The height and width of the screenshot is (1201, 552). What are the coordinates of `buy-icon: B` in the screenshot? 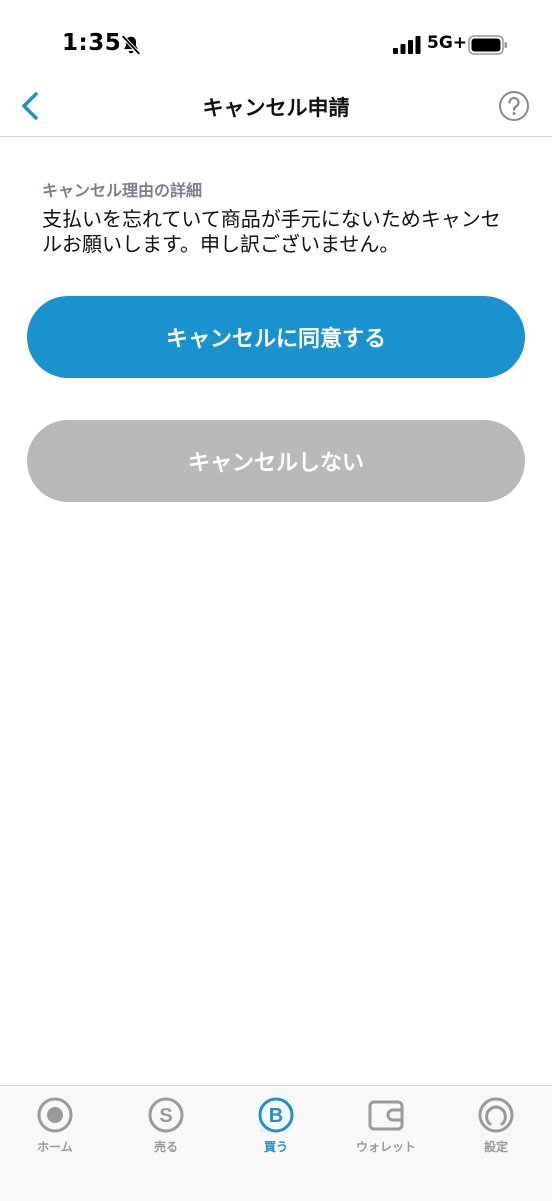 It's located at (276, 1115).